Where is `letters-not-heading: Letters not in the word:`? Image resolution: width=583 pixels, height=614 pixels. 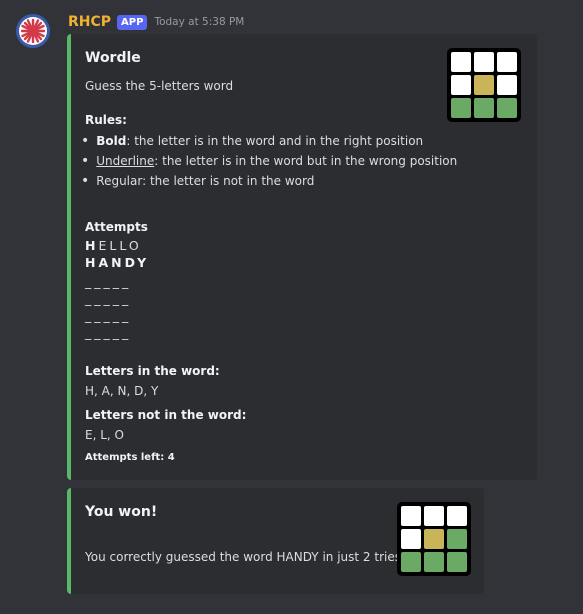 letters-not-heading: Letters not in the word: is located at coordinates (166, 415).